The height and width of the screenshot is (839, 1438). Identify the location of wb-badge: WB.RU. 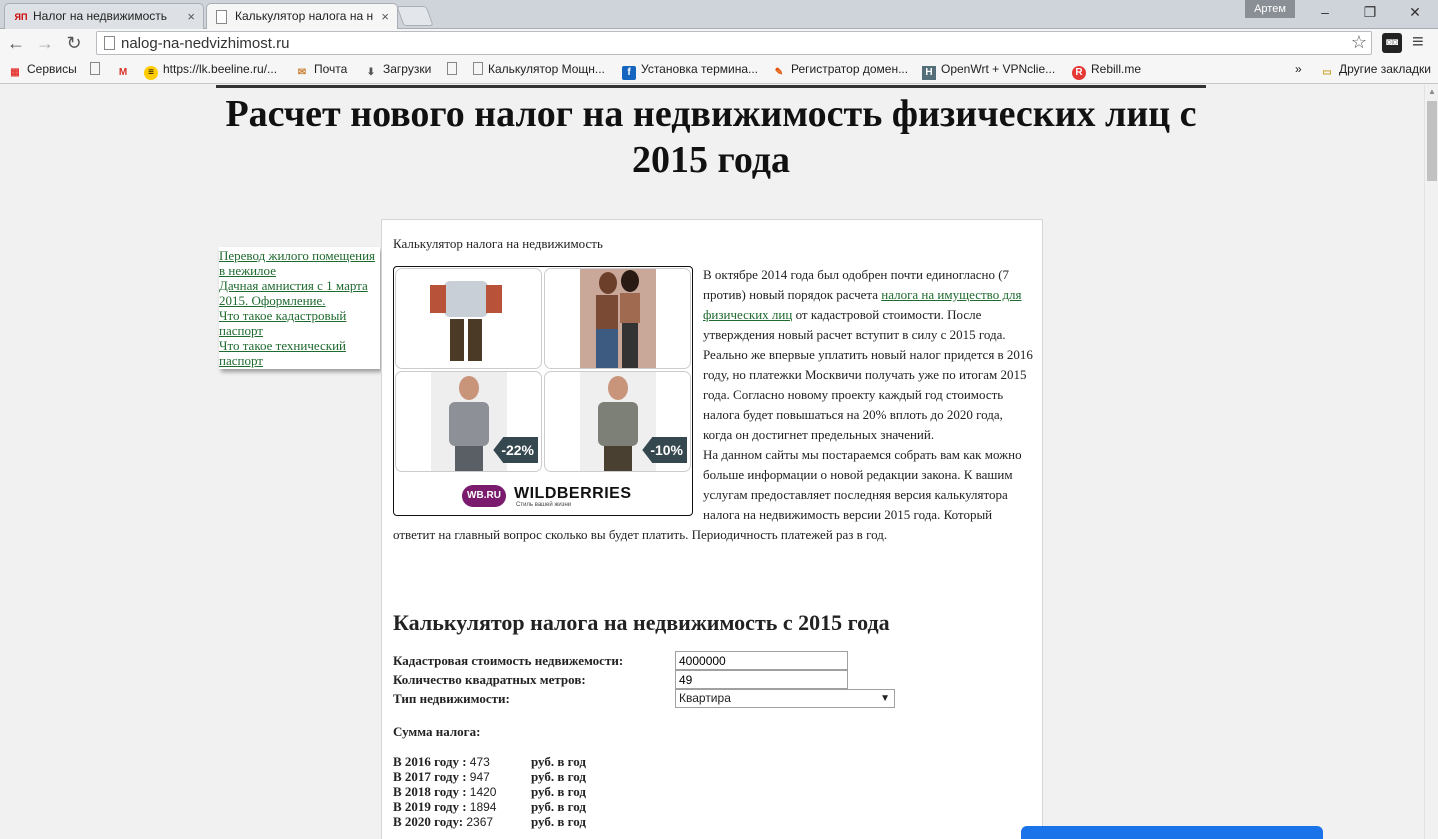
(484, 496).